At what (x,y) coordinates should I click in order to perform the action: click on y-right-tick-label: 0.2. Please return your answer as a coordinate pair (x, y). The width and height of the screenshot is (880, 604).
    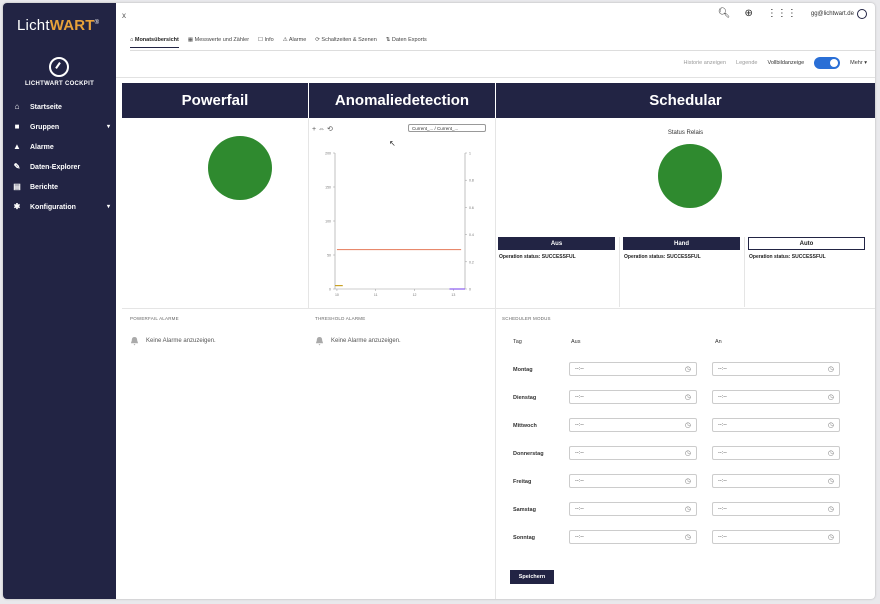
    Looking at the image, I should click on (471, 262).